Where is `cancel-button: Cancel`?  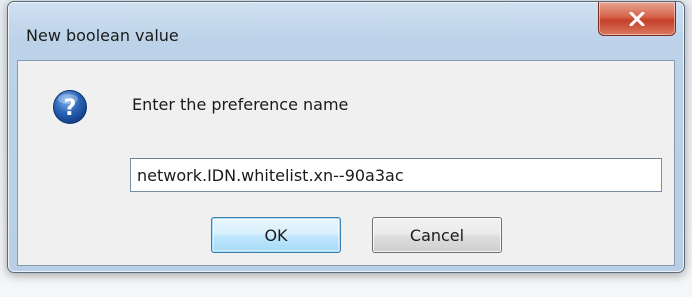
cancel-button: Cancel is located at coordinates (437, 235).